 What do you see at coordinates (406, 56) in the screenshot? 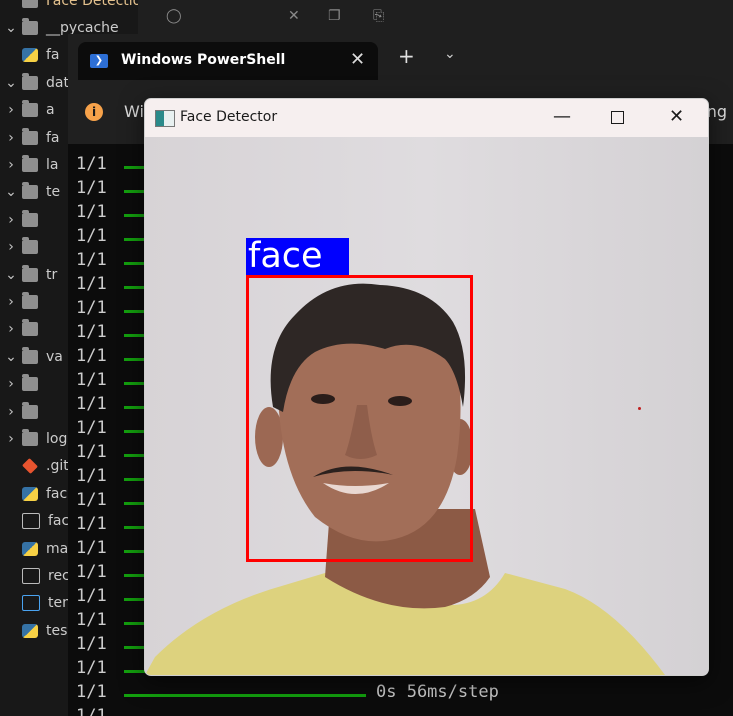
I see `new-tab-button: +` at bounding box center [406, 56].